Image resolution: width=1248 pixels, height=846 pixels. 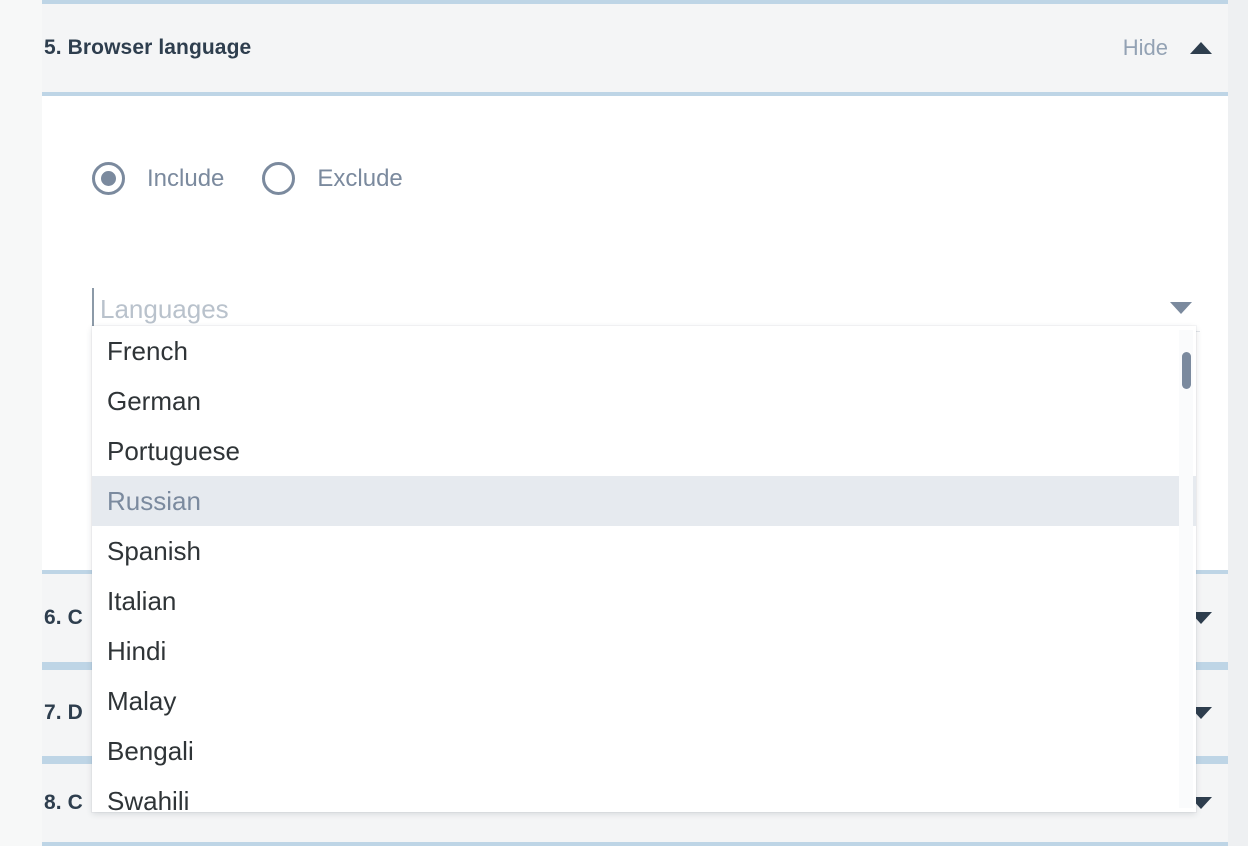 I want to click on language-option: Italian, so click(x=644, y=601).